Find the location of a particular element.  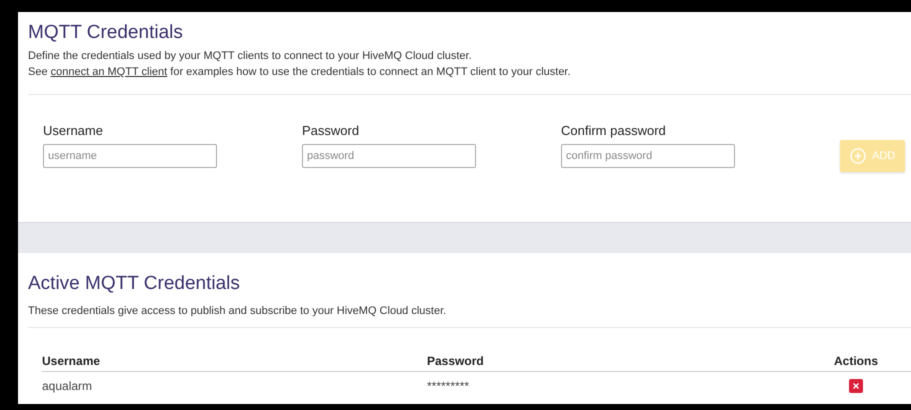

field-label: Username is located at coordinates (73, 130).